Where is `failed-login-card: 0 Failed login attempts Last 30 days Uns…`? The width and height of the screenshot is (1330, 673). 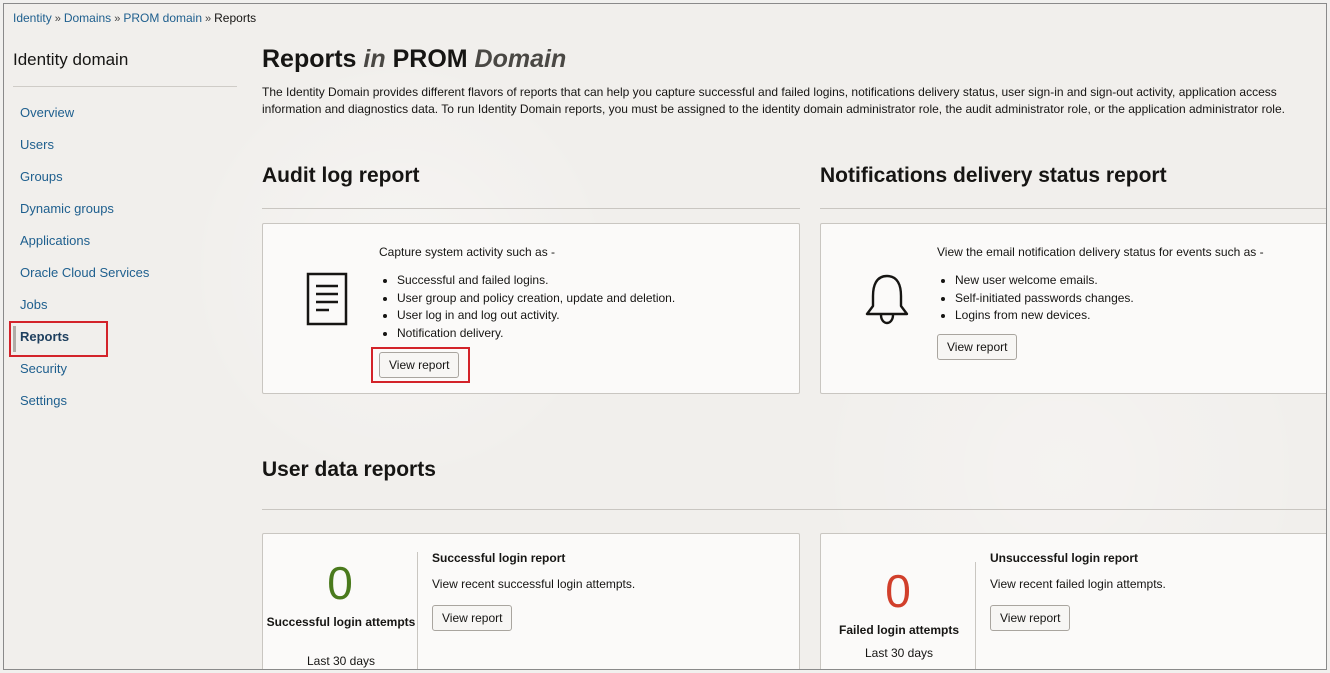 failed-login-card: 0 Failed login attempts Last 30 days Uns… is located at coordinates (1073, 601).